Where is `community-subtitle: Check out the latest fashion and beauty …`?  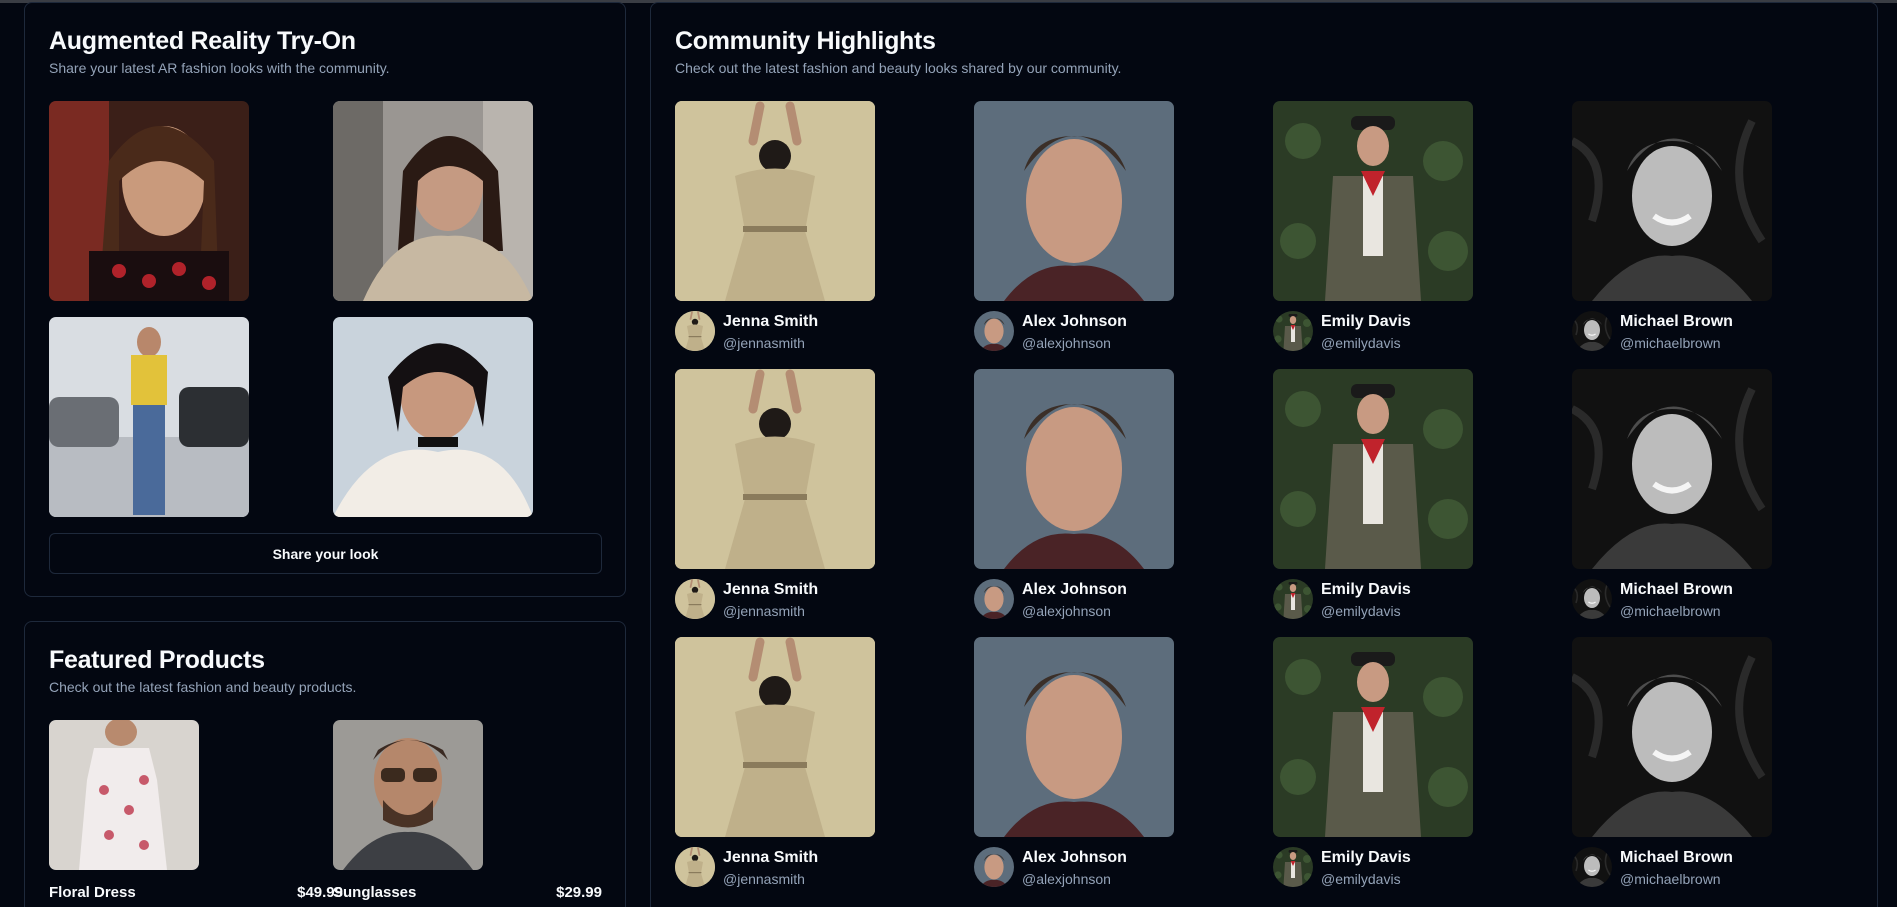 community-subtitle: Check out the latest fashion and beauty … is located at coordinates (898, 68).